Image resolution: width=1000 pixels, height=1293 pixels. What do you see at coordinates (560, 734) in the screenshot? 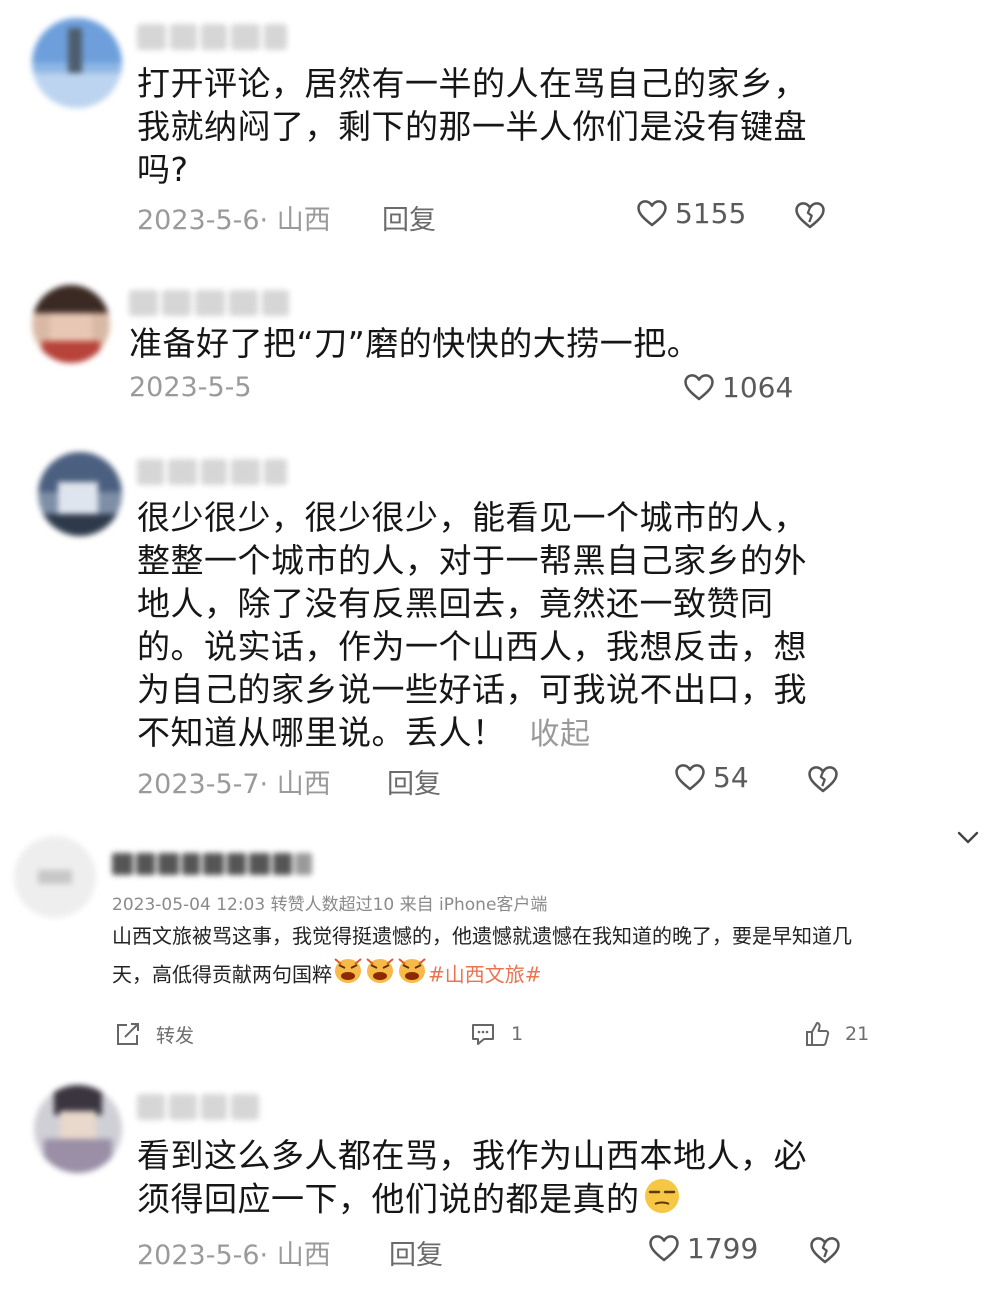
I see `collapse-link: 收起` at bounding box center [560, 734].